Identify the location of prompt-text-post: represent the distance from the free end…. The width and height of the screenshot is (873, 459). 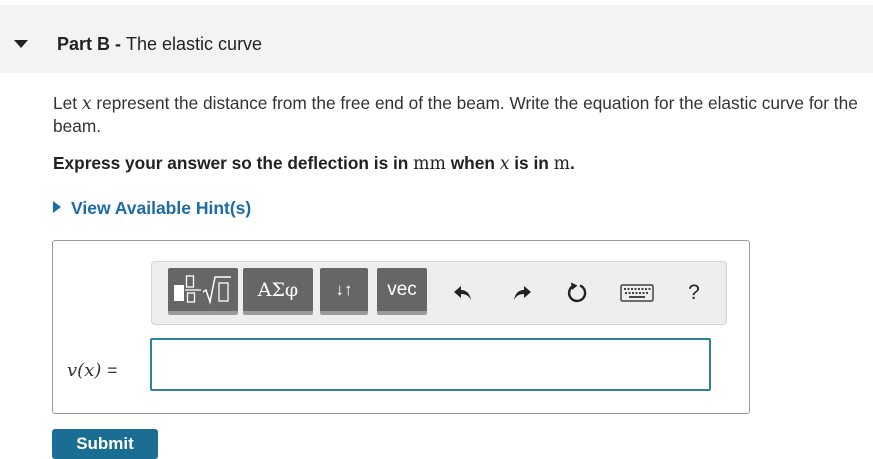
(455, 114).